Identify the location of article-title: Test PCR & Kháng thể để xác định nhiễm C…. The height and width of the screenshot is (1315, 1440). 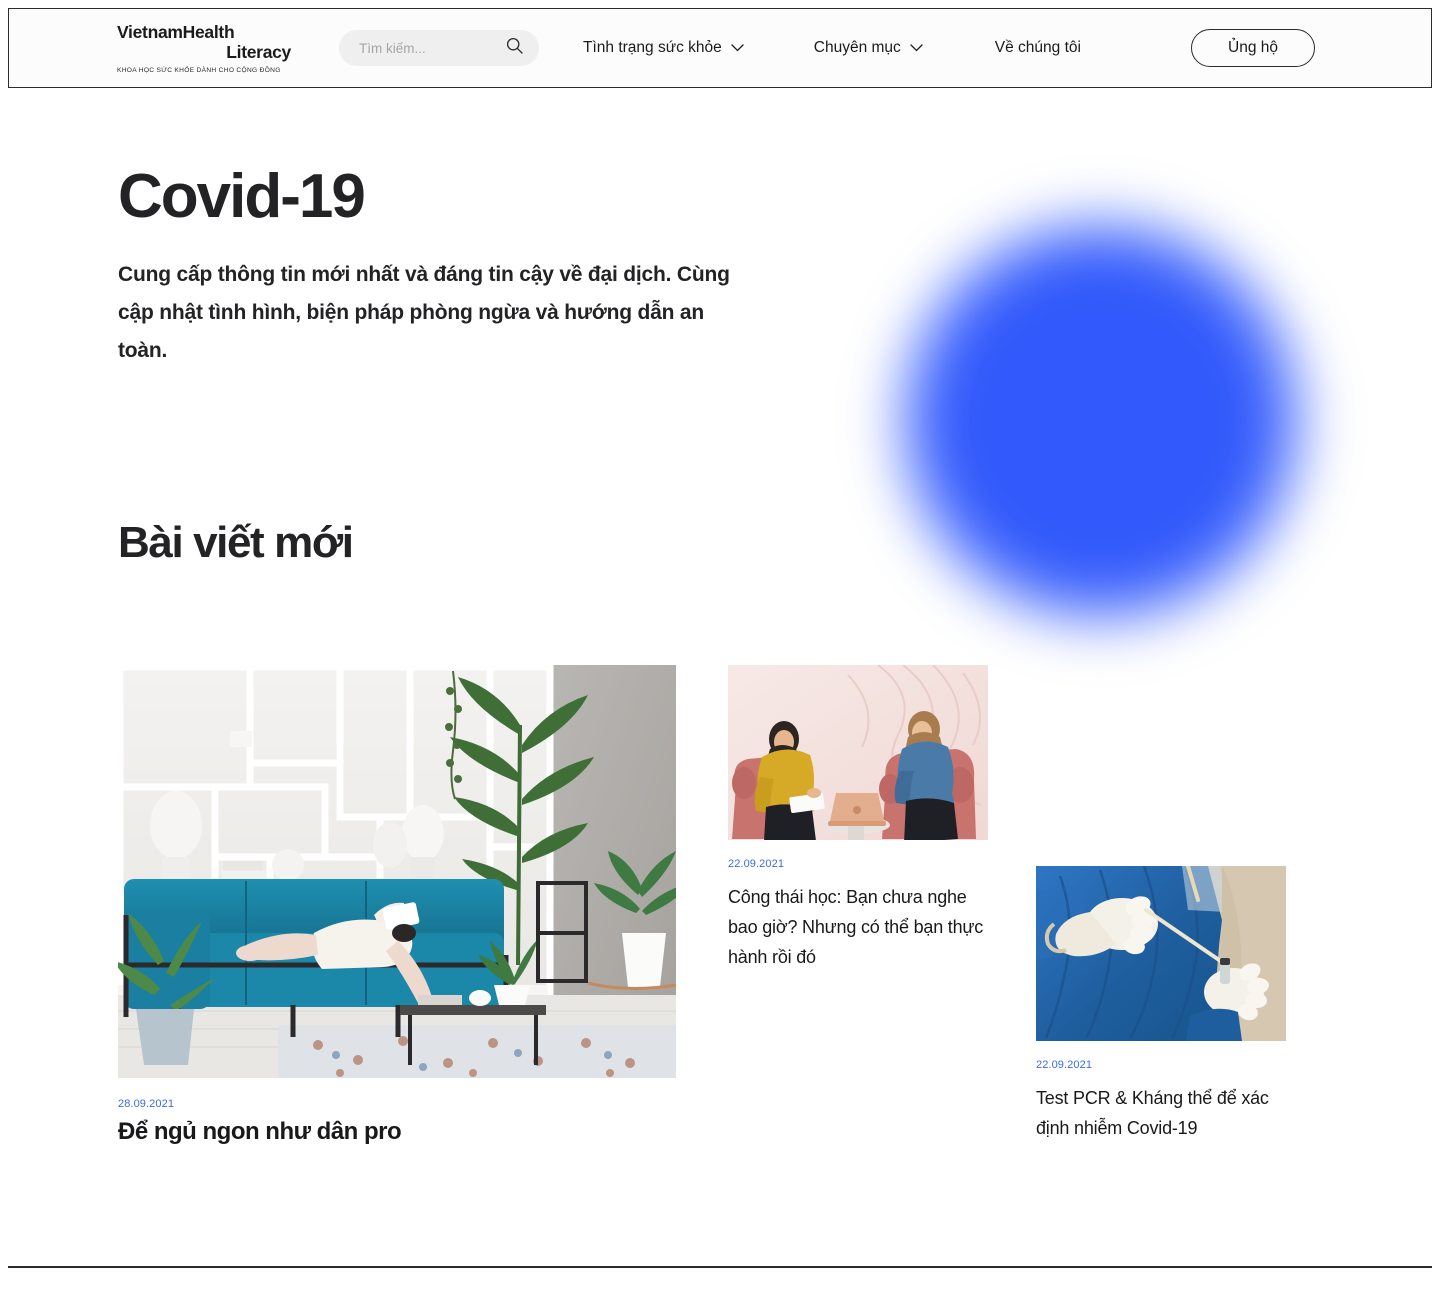
(1161, 1113).